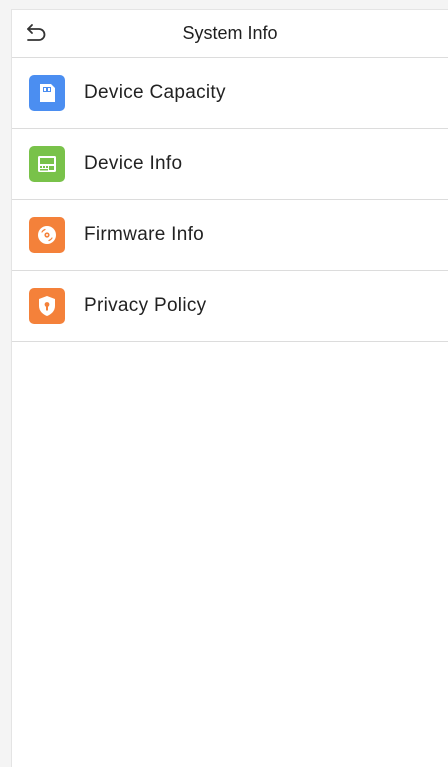  What do you see at coordinates (144, 234) in the screenshot?
I see `menu-item-label: Firmware Info` at bounding box center [144, 234].